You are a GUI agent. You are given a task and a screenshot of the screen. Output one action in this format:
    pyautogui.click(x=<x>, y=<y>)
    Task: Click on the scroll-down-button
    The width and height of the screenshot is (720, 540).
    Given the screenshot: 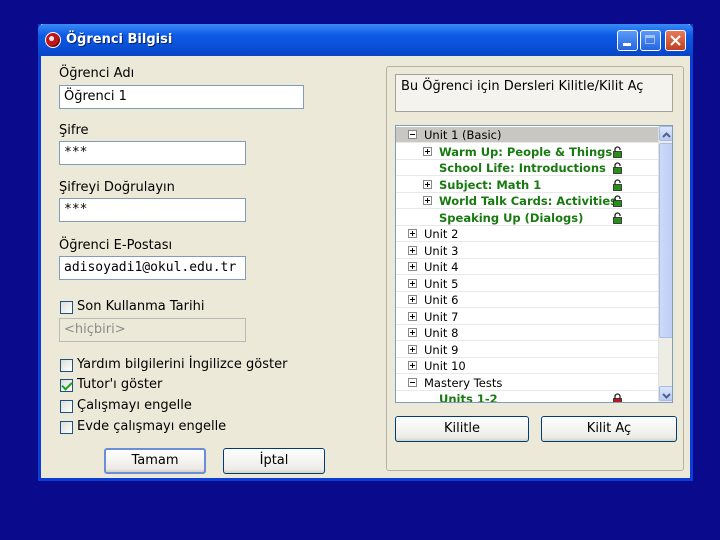 What is the action you would take?
    pyautogui.click(x=665, y=393)
    